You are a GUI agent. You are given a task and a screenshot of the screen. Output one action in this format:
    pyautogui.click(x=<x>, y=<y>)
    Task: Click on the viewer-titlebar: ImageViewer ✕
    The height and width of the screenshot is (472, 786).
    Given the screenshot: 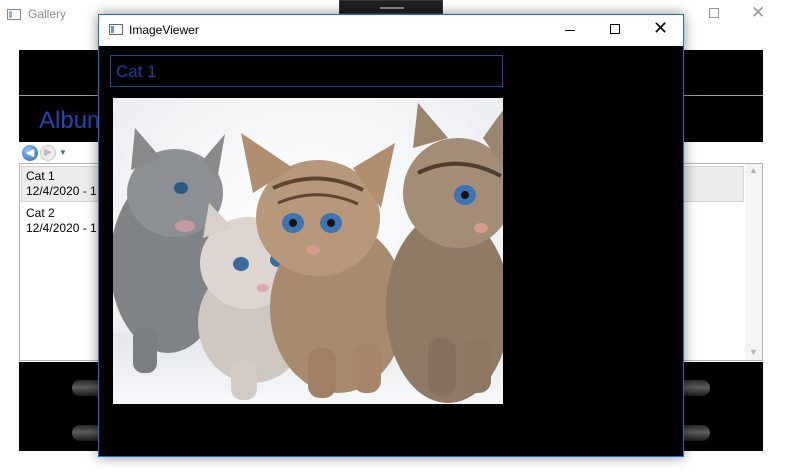 What is the action you would take?
    pyautogui.click(x=391, y=30)
    